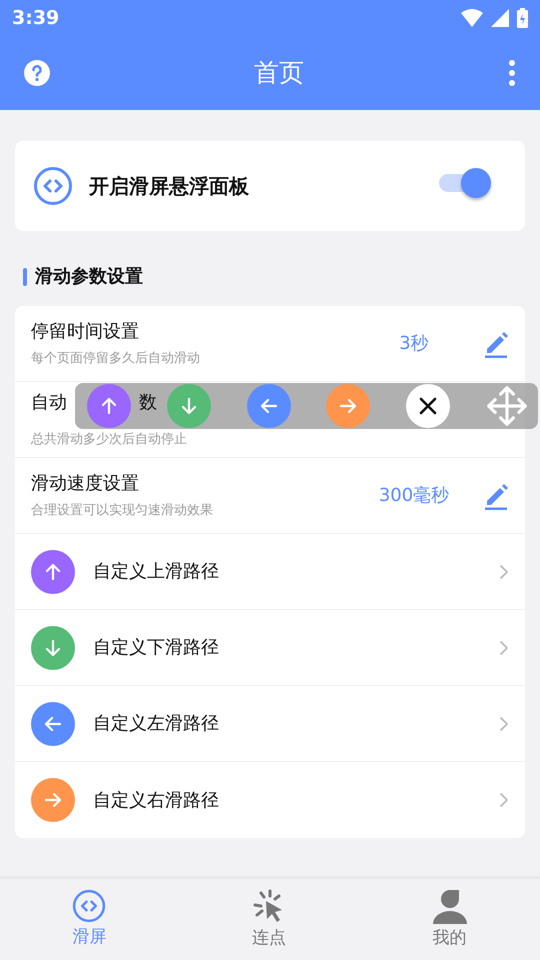 This screenshot has height=960, width=540. What do you see at coordinates (268, 406) in the screenshot?
I see `left-arrow-button` at bounding box center [268, 406].